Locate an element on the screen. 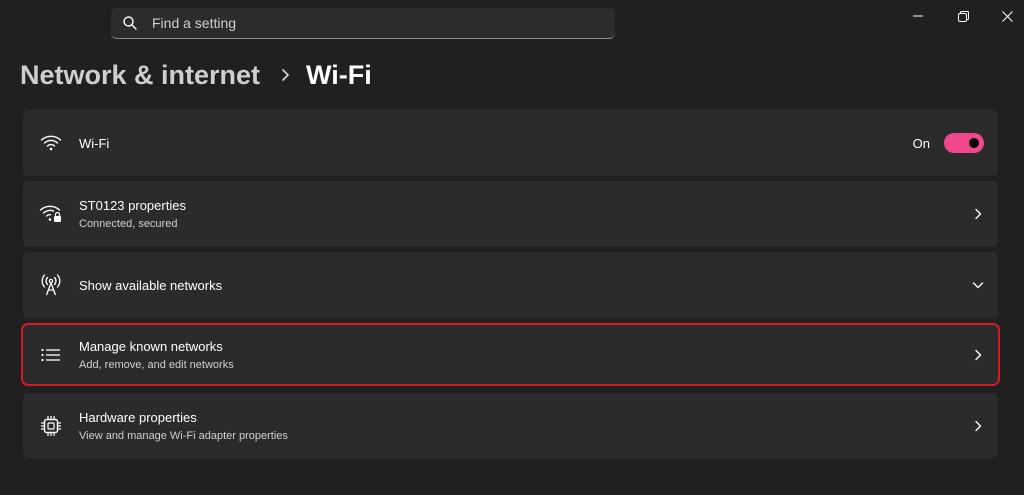  manage-known-networks-subtitle: Add, remove, and edit networks is located at coordinates (156, 364).